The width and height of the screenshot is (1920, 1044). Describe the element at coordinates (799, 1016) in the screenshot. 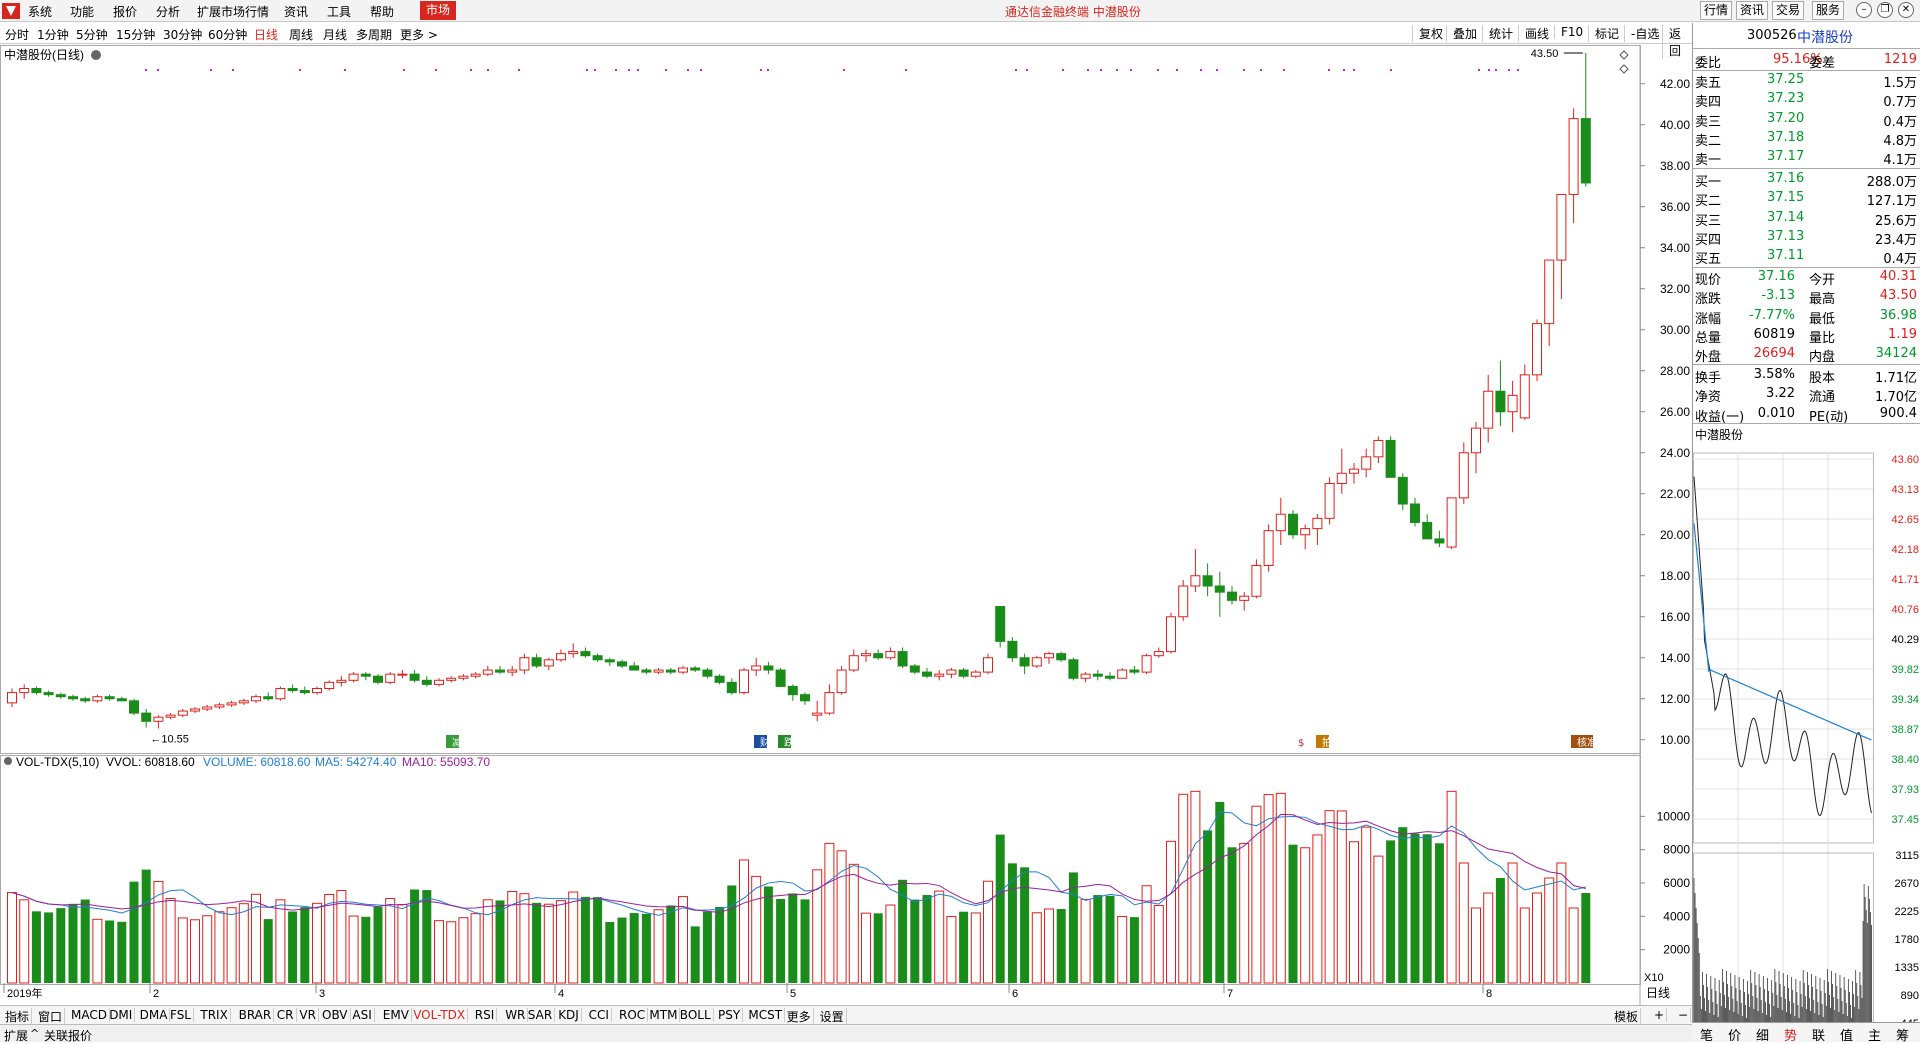

I see `indicator-更多: 更多` at that location.